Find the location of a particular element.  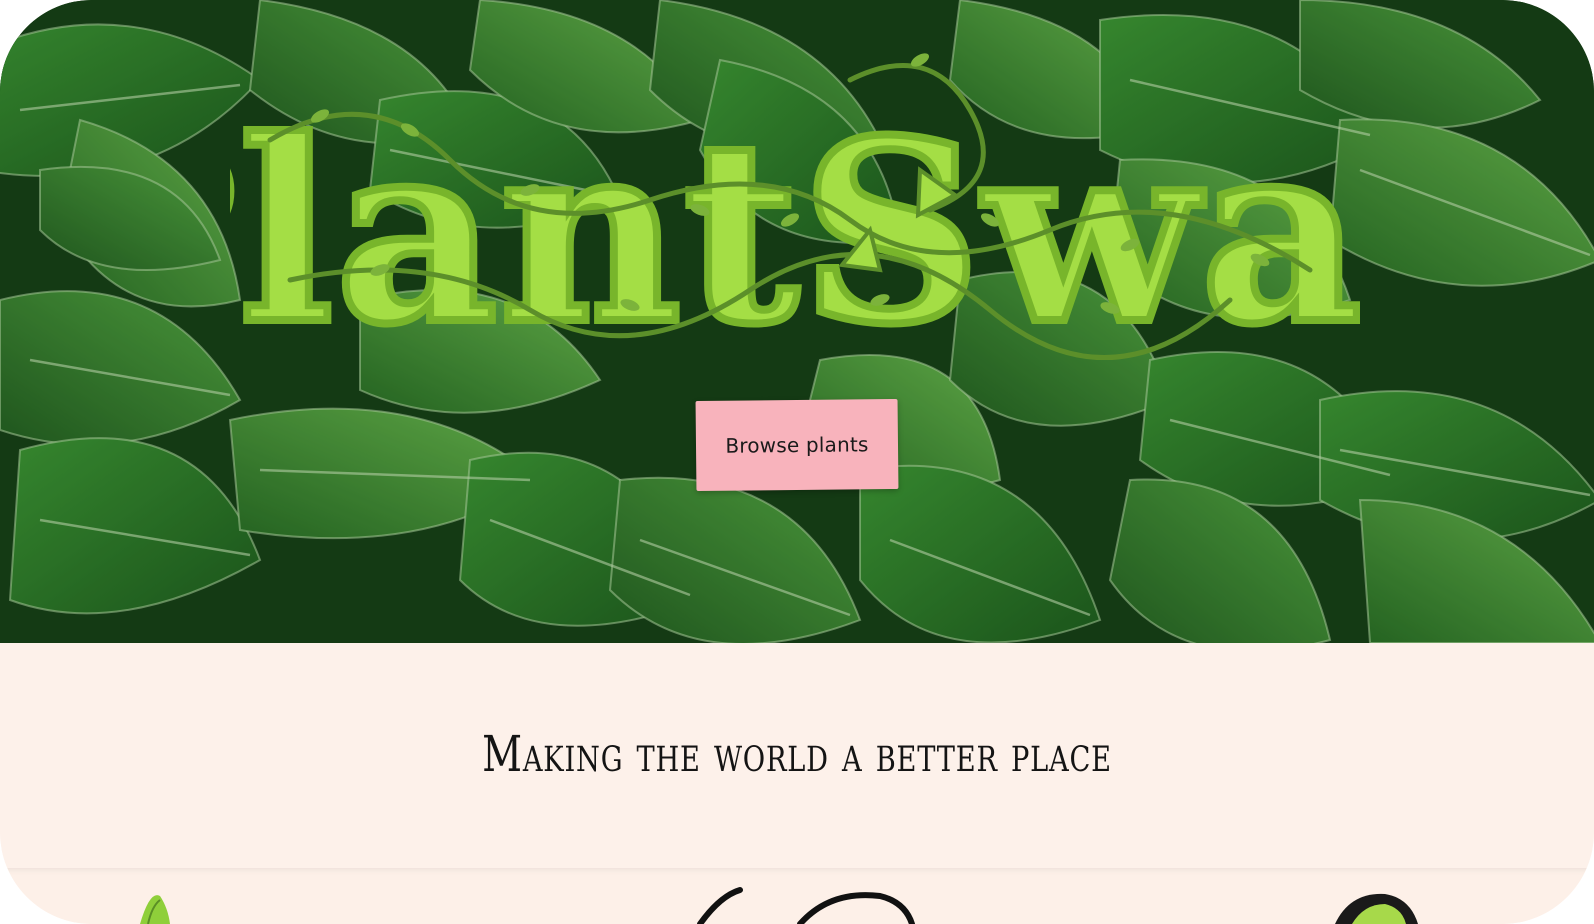

doodle-illustration-icon is located at coordinates (806, 905).